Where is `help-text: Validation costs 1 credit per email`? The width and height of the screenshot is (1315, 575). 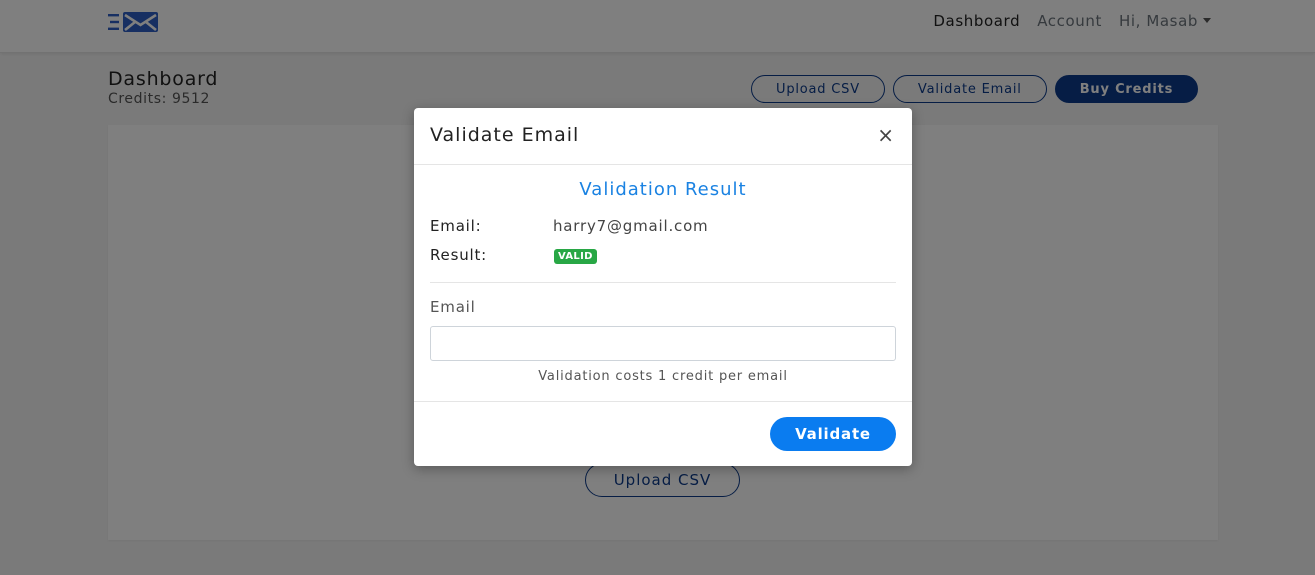 help-text: Validation costs 1 credit per email is located at coordinates (663, 376).